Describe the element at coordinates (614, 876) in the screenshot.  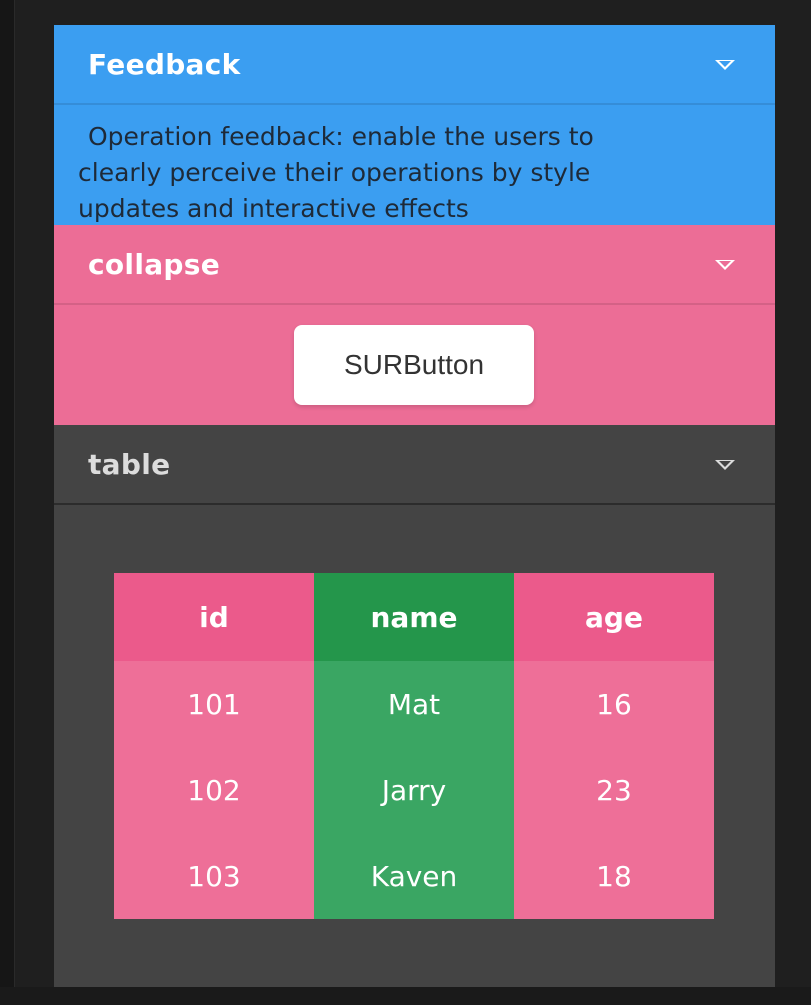
I see `cell-age: 18` at that location.